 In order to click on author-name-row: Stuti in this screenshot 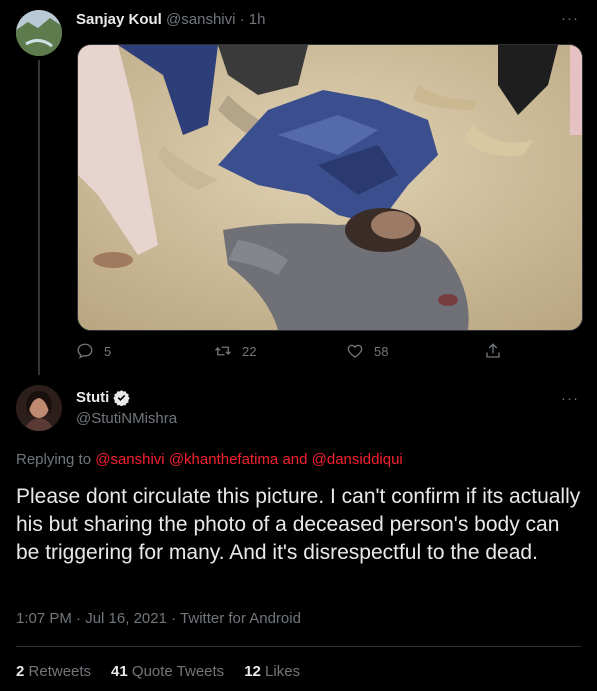, I will do `click(103, 397)`.